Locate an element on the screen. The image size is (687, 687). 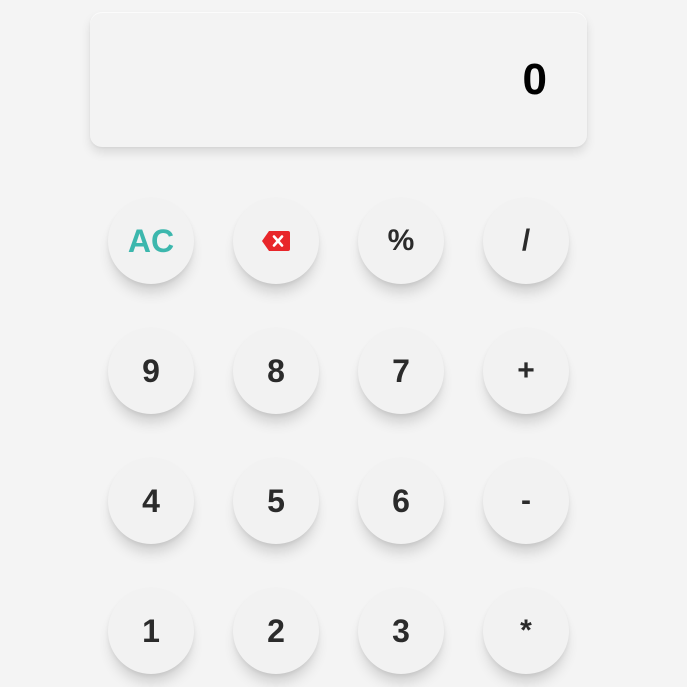
digit-4-button: 4 is located at coordinates (151, 501).